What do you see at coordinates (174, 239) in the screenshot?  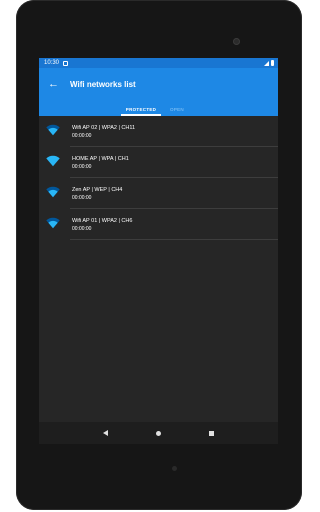 I see `divider` at bounding box center [174, 239].